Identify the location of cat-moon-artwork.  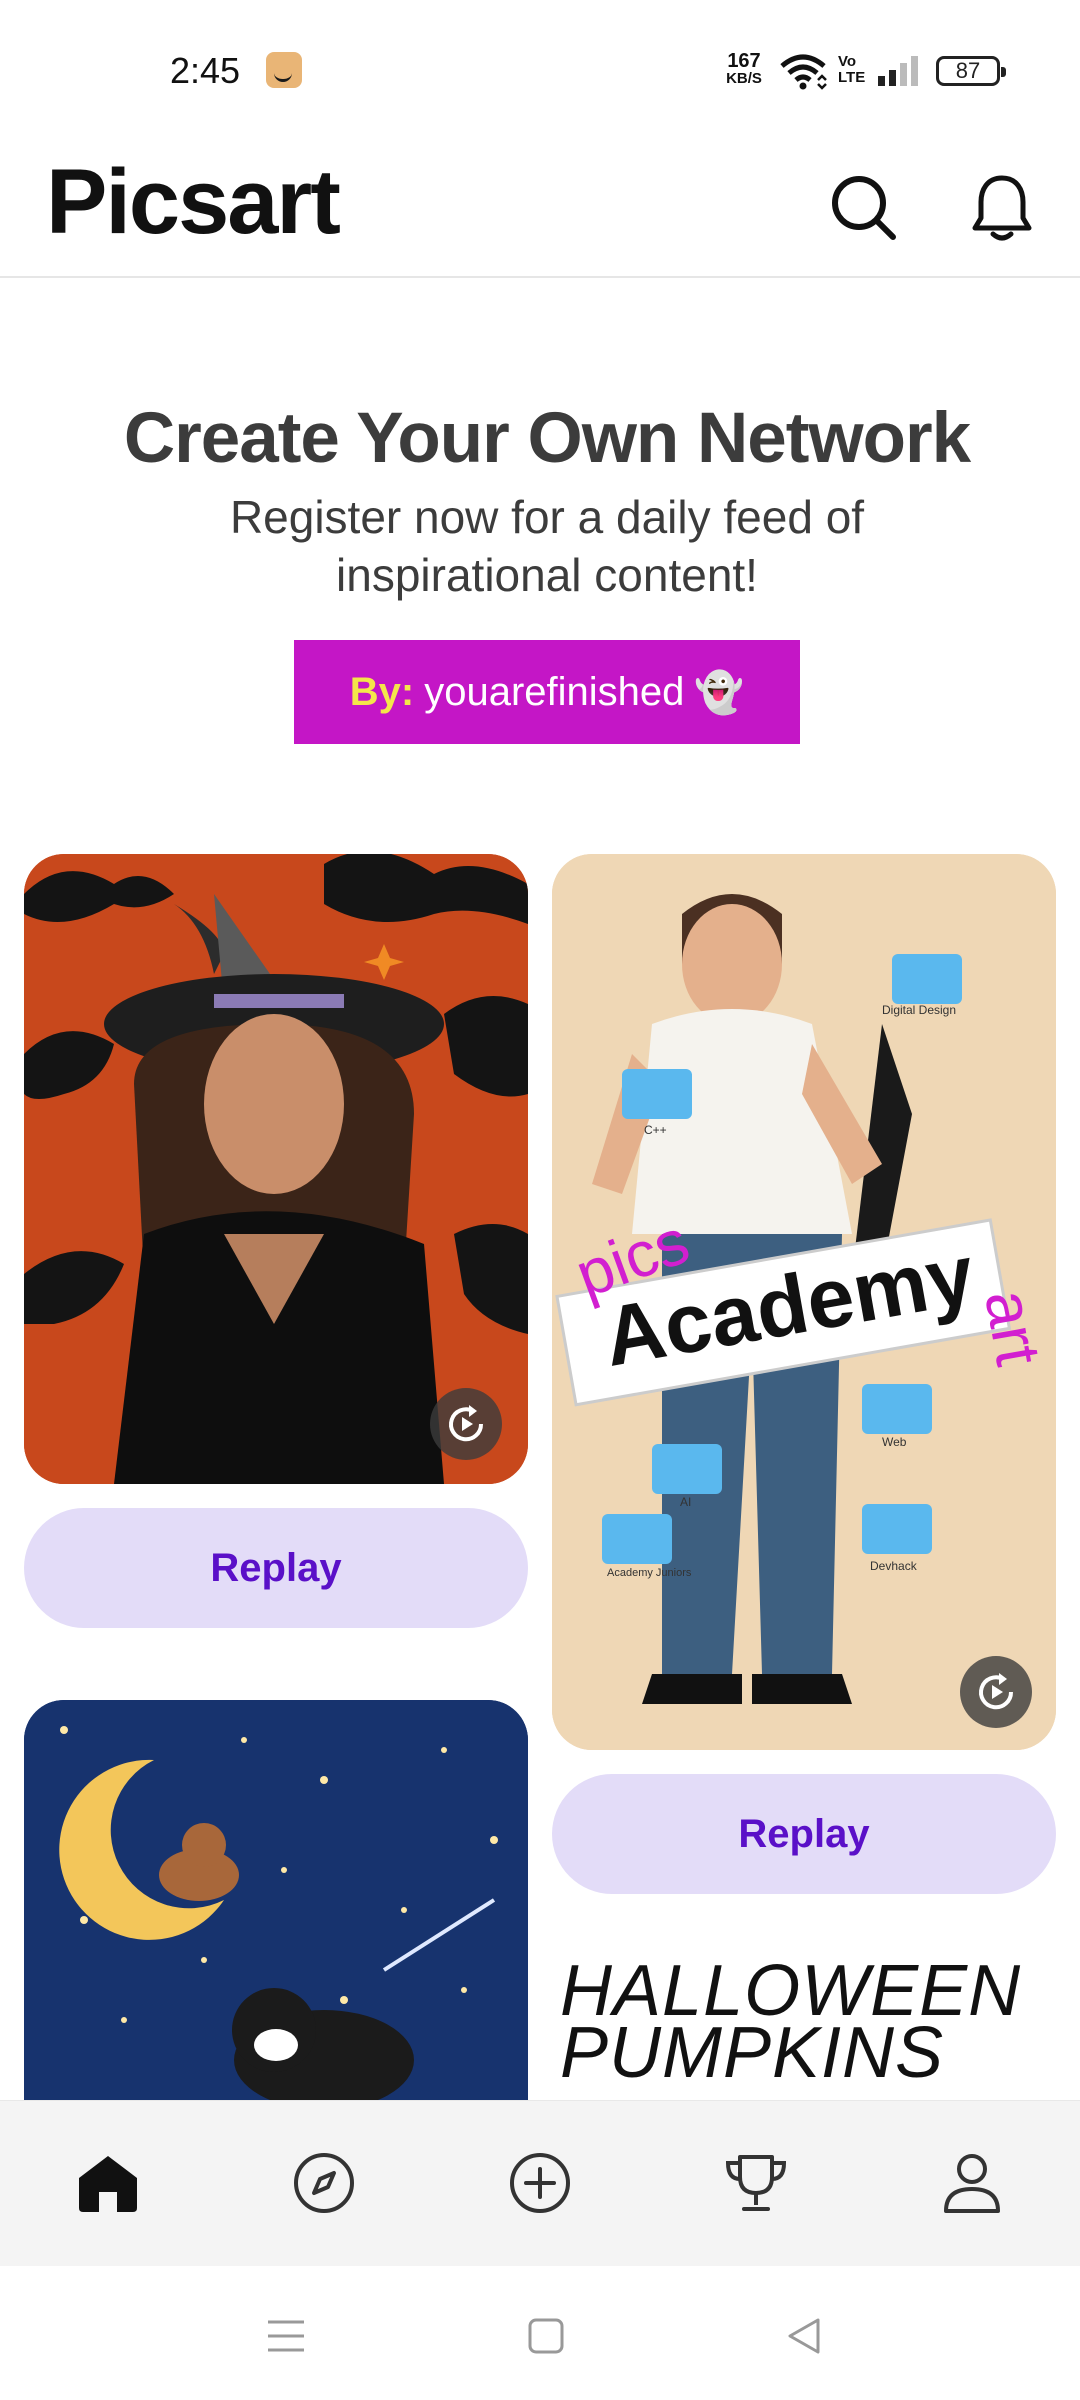
(276, 1900).